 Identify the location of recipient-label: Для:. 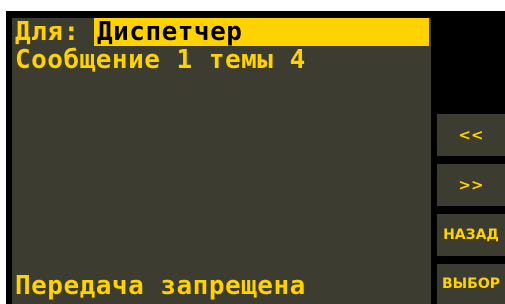
(47, 32).